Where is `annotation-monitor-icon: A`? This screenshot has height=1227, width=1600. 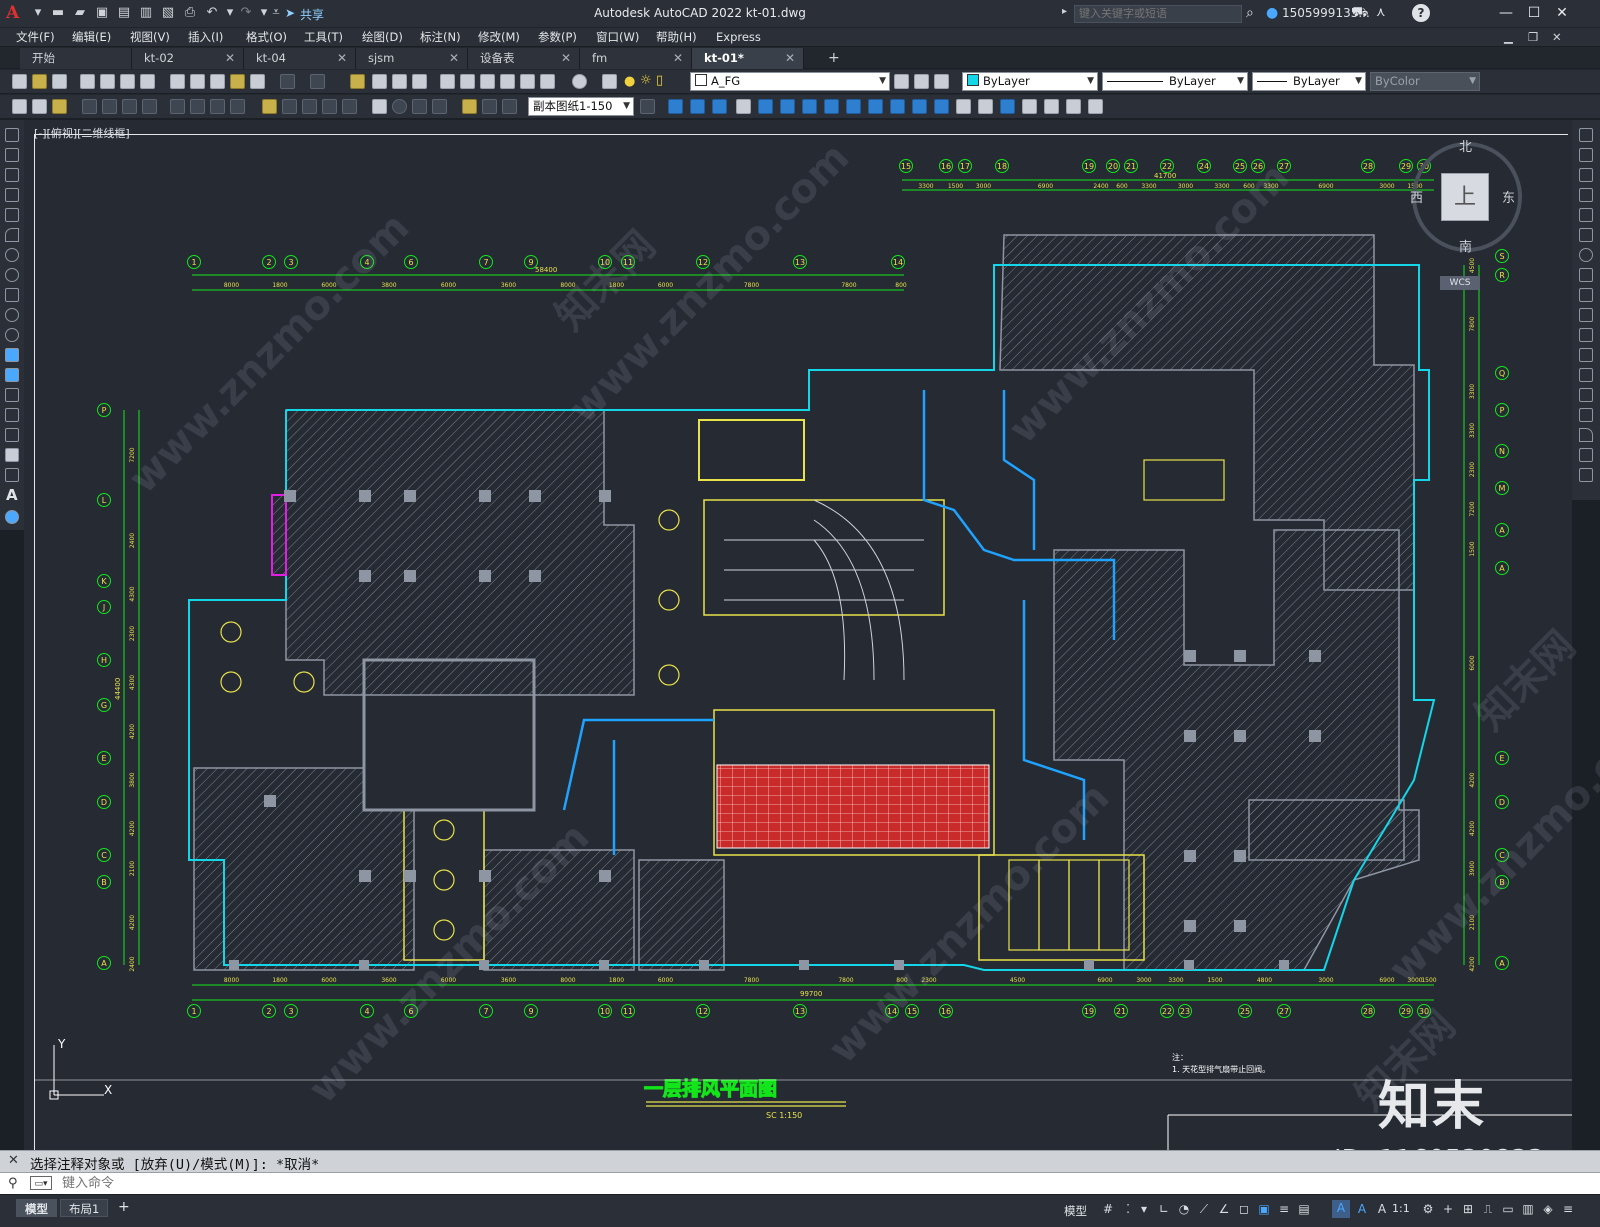 annotation-monitor-icon: A is located at coordinates (1382, 1209).